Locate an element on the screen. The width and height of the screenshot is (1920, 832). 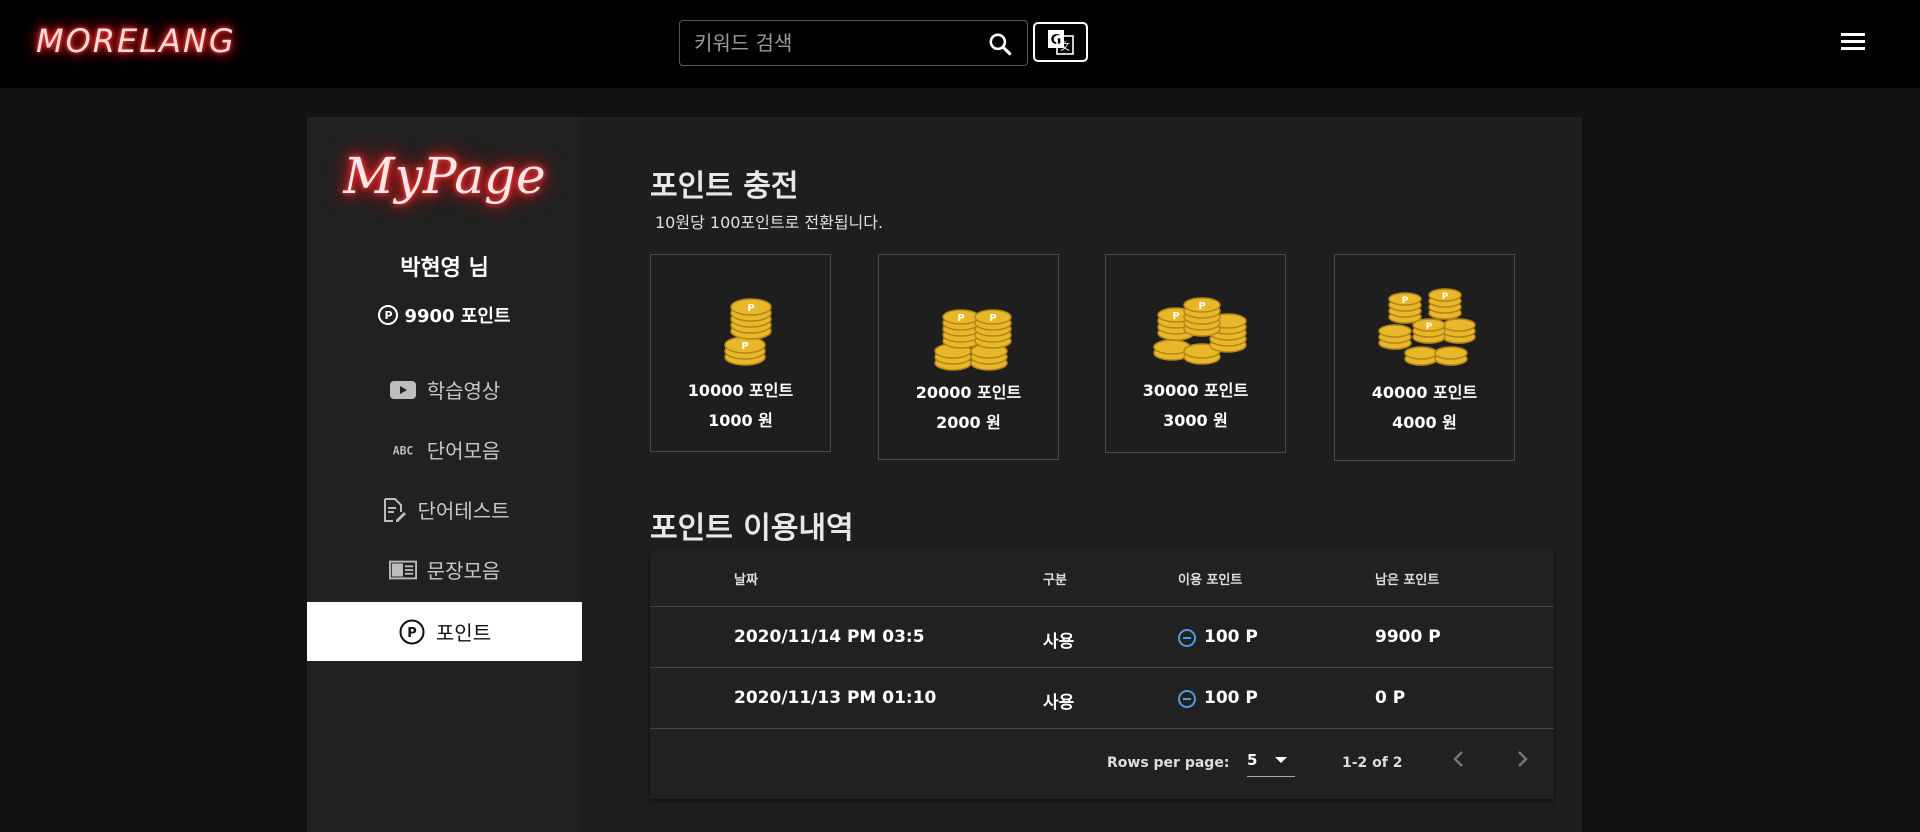
column-header-type: 구분 is located at coordinates (1055, 578).